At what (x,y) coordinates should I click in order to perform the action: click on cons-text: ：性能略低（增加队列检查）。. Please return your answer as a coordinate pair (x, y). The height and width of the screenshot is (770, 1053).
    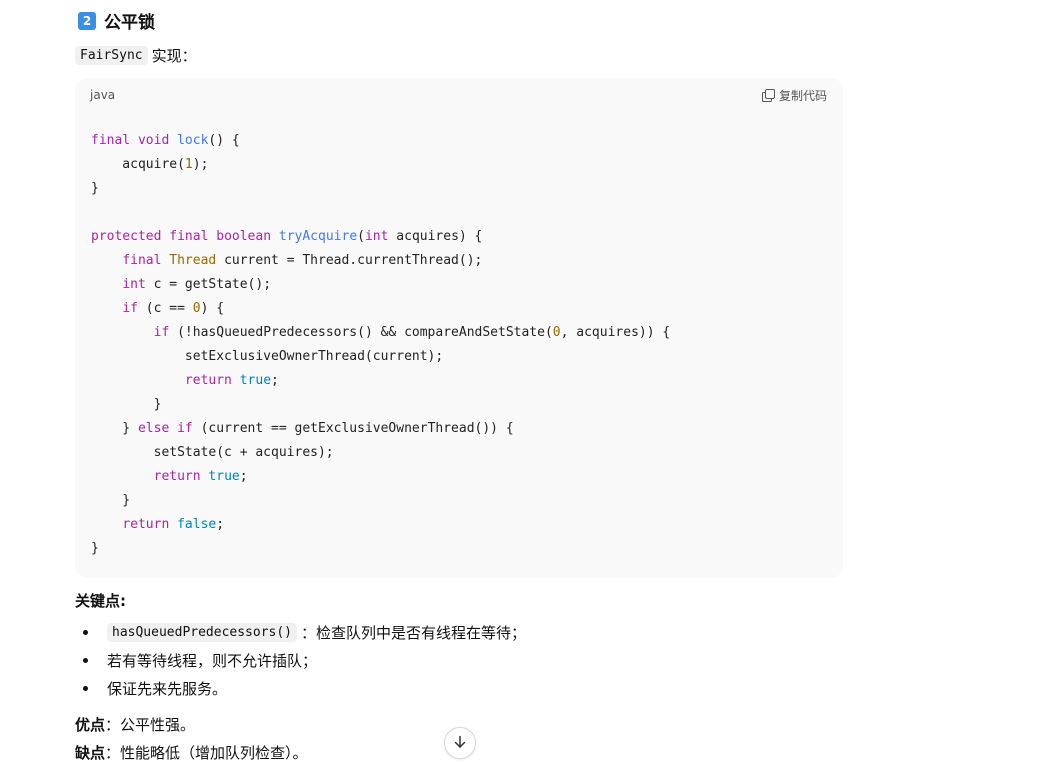
    Looking at the image, I should click on (206, 753).